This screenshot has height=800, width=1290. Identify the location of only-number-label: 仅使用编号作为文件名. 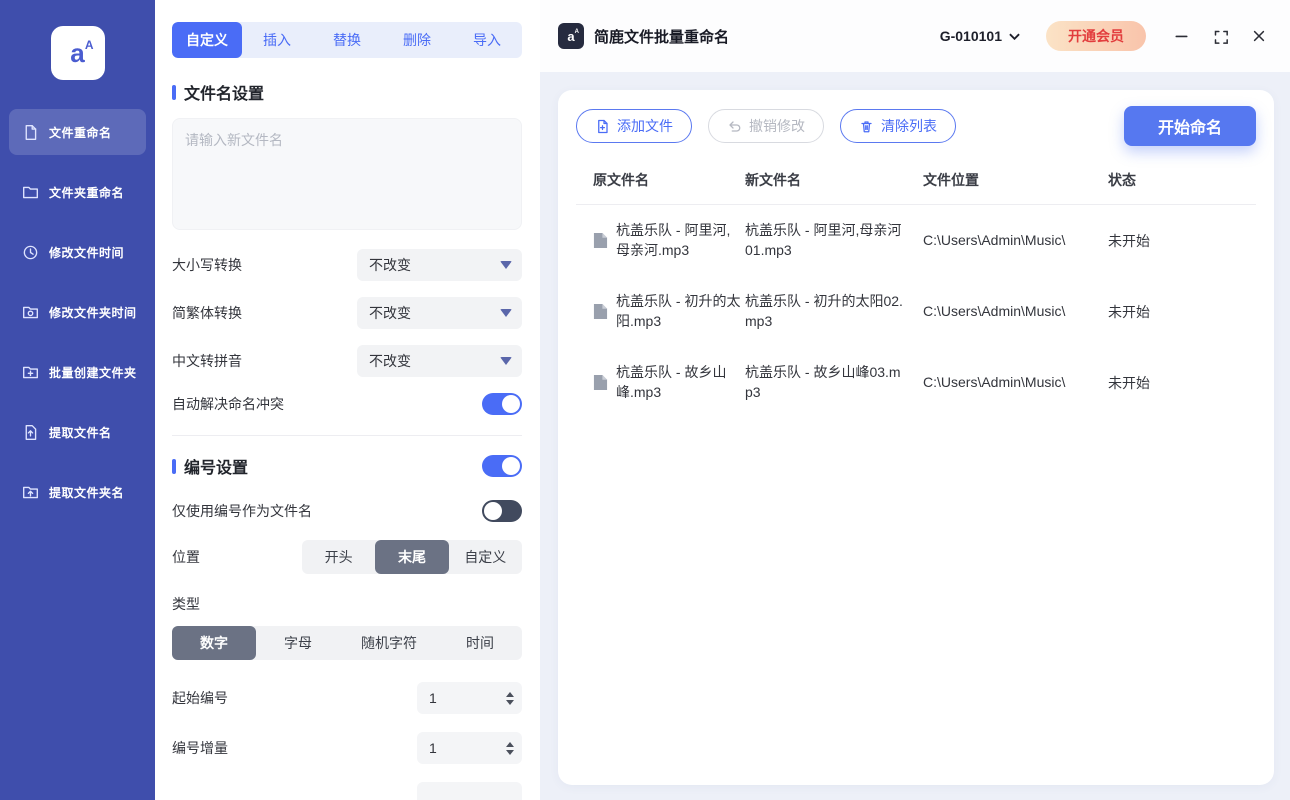
(242, 511).